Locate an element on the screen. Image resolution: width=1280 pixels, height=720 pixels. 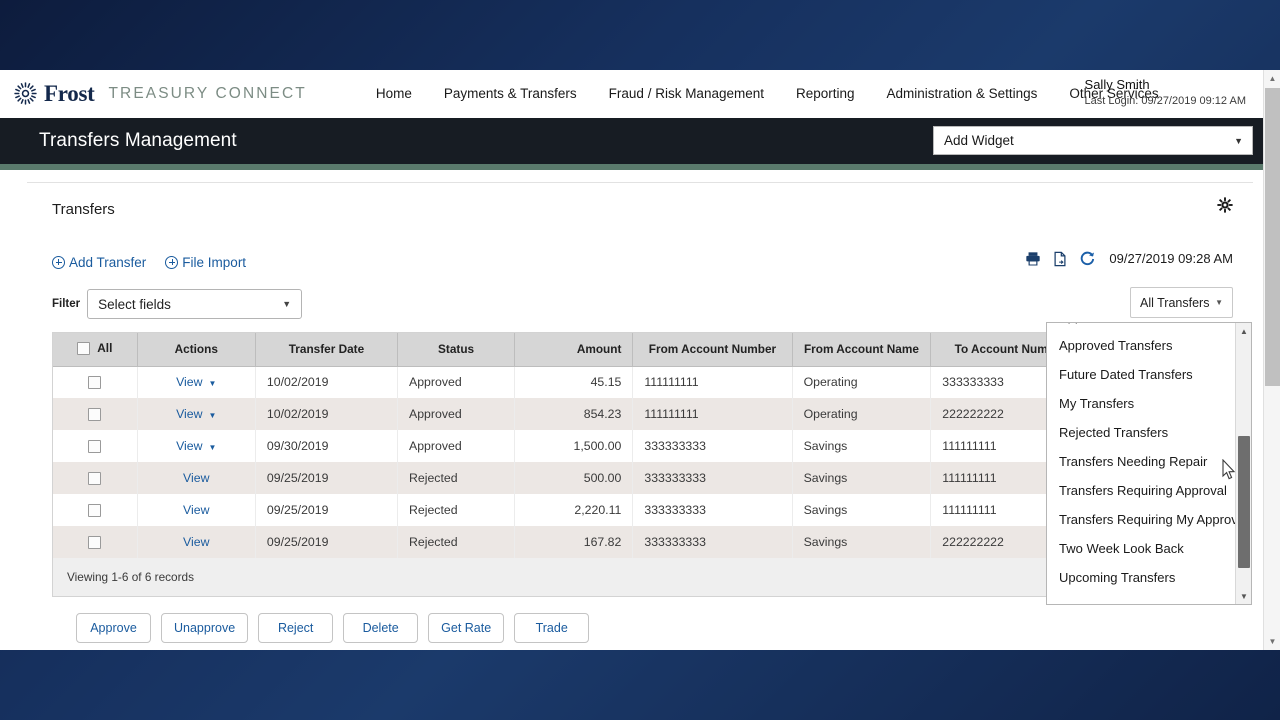
all-transfers-dropdown: All Transfers ▼ is located at coordinates (1181, 302).